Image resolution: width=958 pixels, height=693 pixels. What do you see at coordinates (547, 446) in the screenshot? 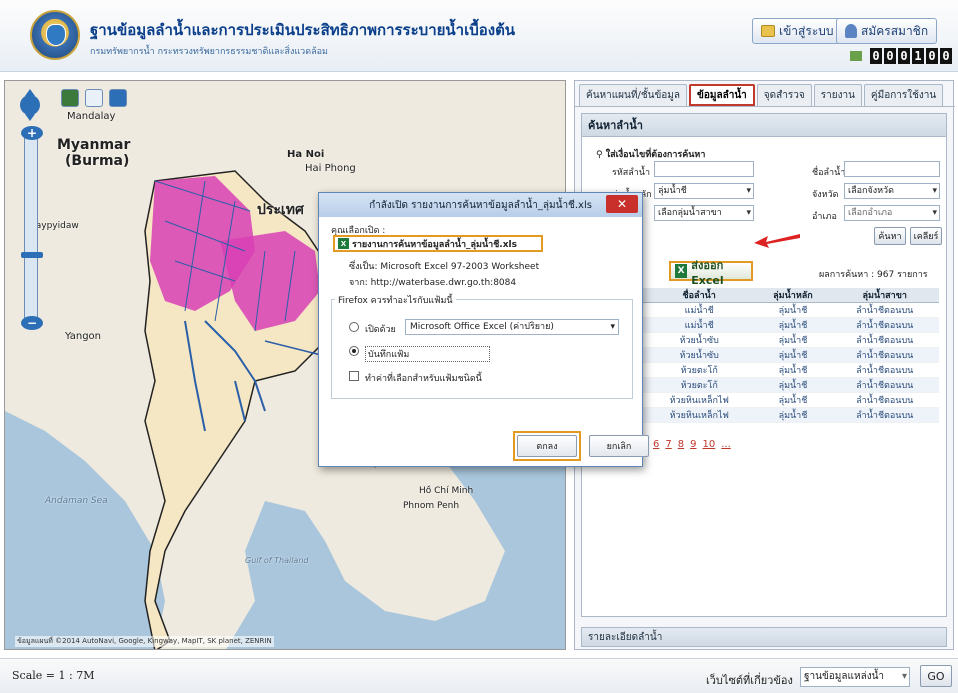
I see `ok-button: ตกลง` at bounding box center [547, 446].